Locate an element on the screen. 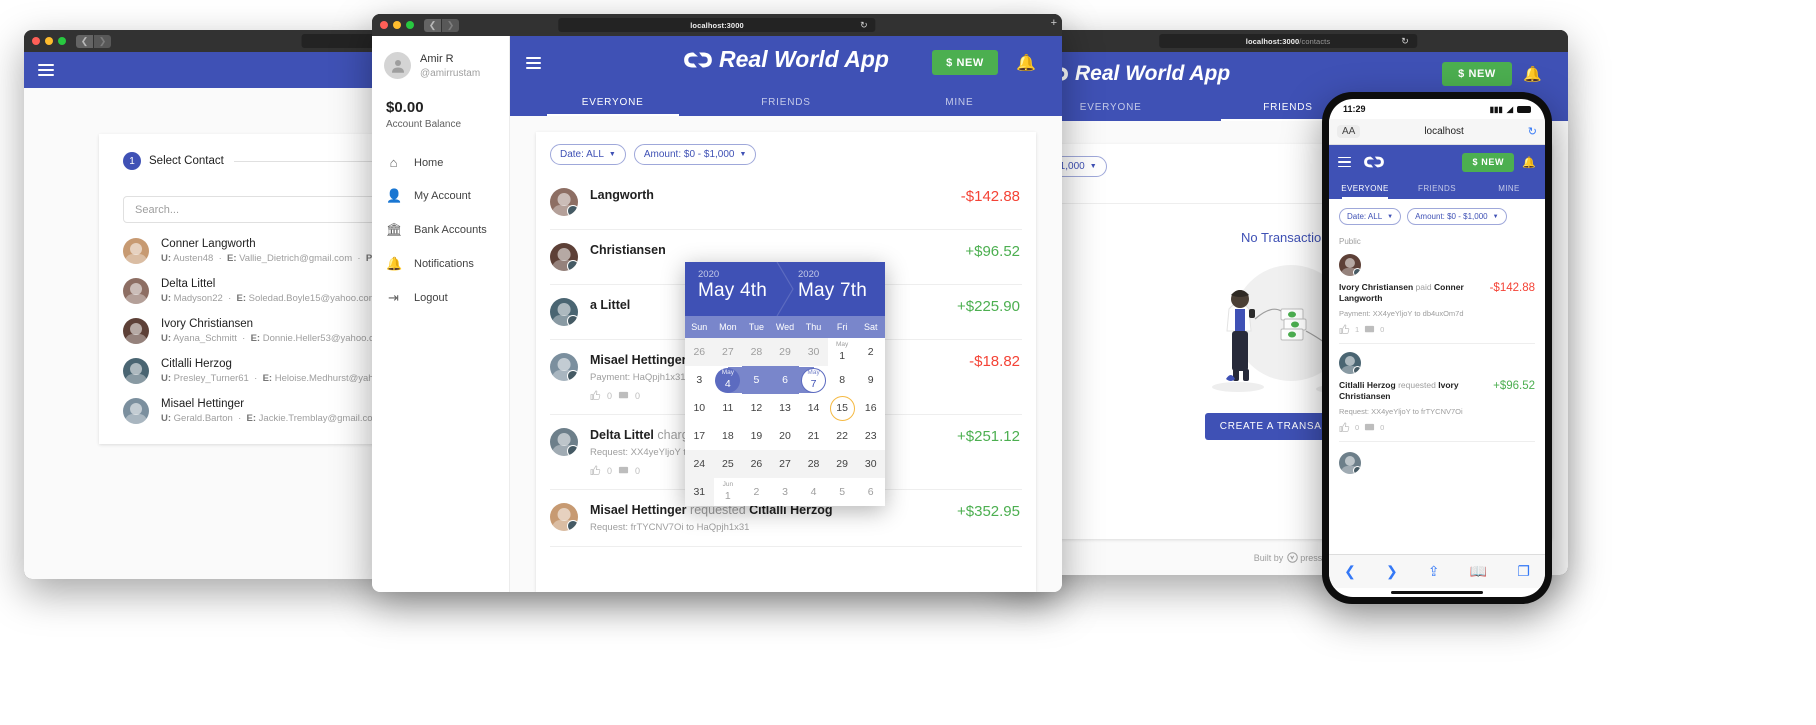 The image size is (1816, 725). stepper-step-1: 1 Select Contact is located at coordinates (173, 161).